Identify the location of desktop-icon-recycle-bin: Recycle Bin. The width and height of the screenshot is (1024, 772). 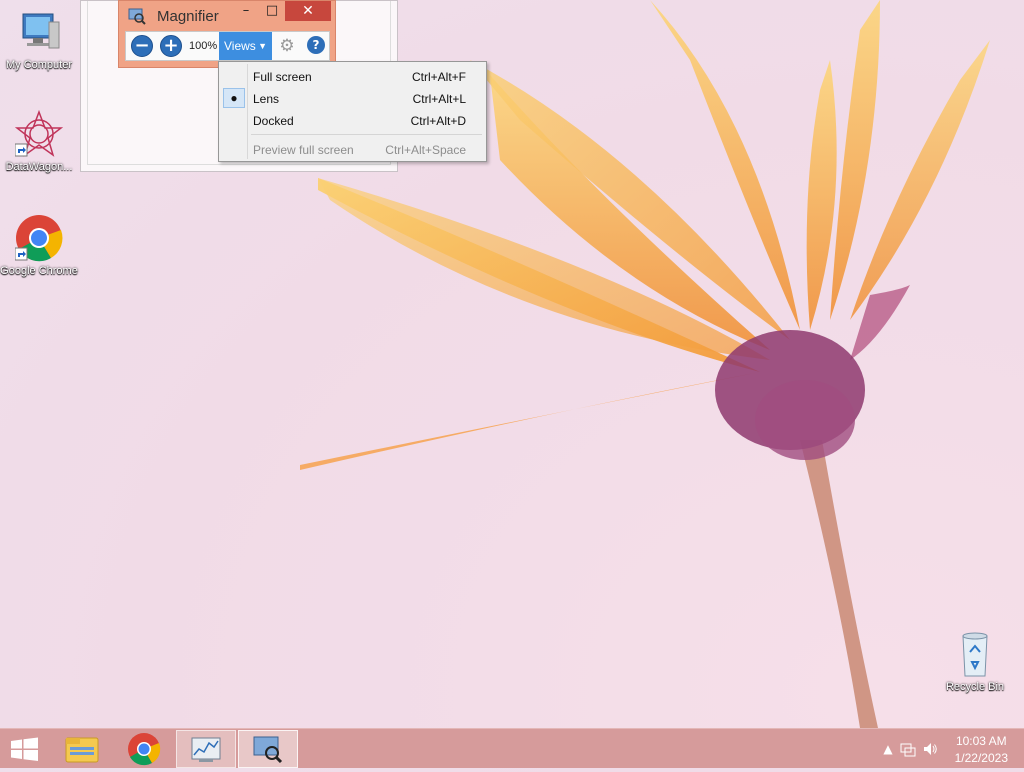
(975, 662).